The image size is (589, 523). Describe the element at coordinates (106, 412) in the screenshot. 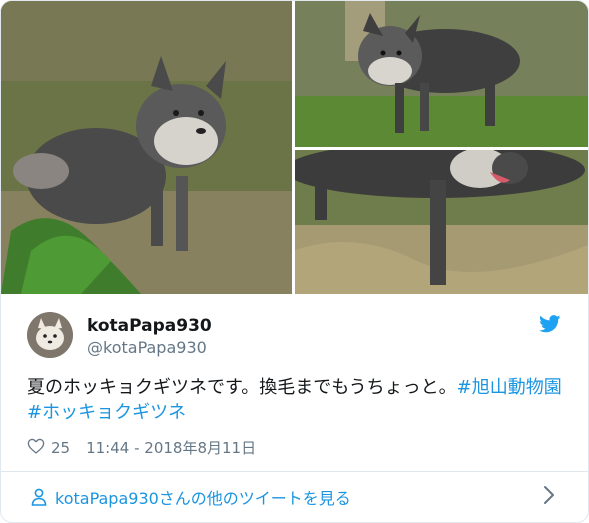

I see `hashtag-arctic-fox: #ホッキョクギツネ` at that location.